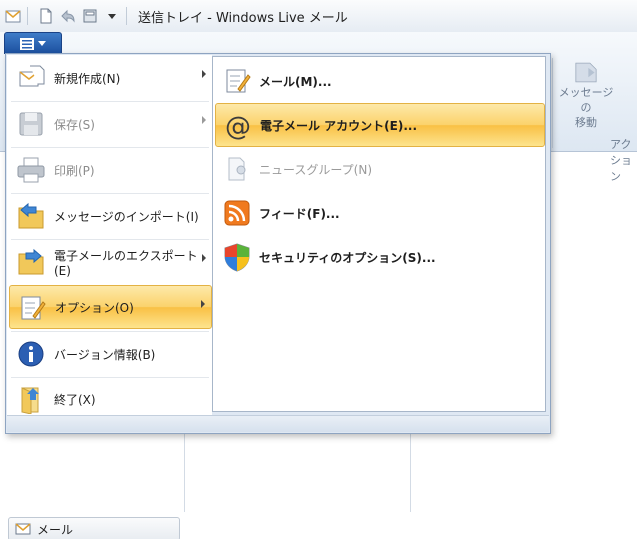  What do you see at coordinates (380, 169) in the screenshot?
I see `submenu-item-newsgroups: ニュースグループ(N)` at bounding box center [380, 169].